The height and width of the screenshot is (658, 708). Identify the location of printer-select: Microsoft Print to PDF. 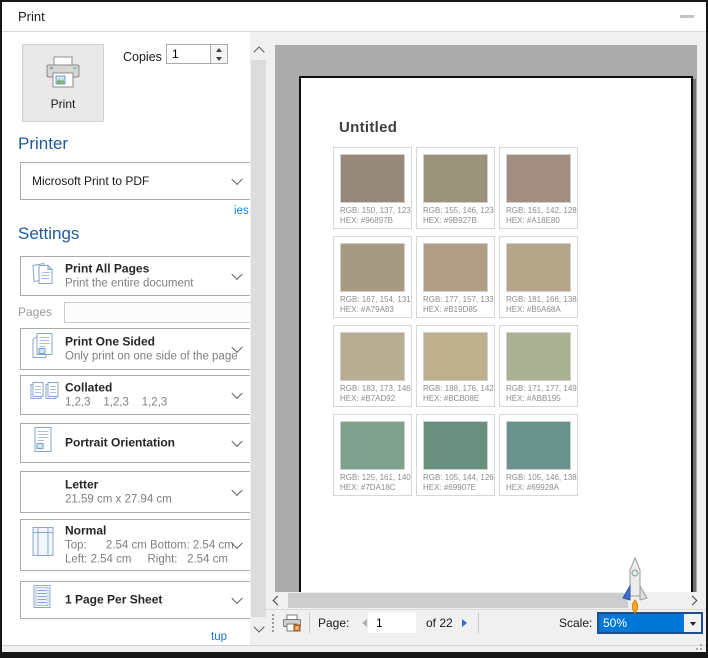
(135, 181).